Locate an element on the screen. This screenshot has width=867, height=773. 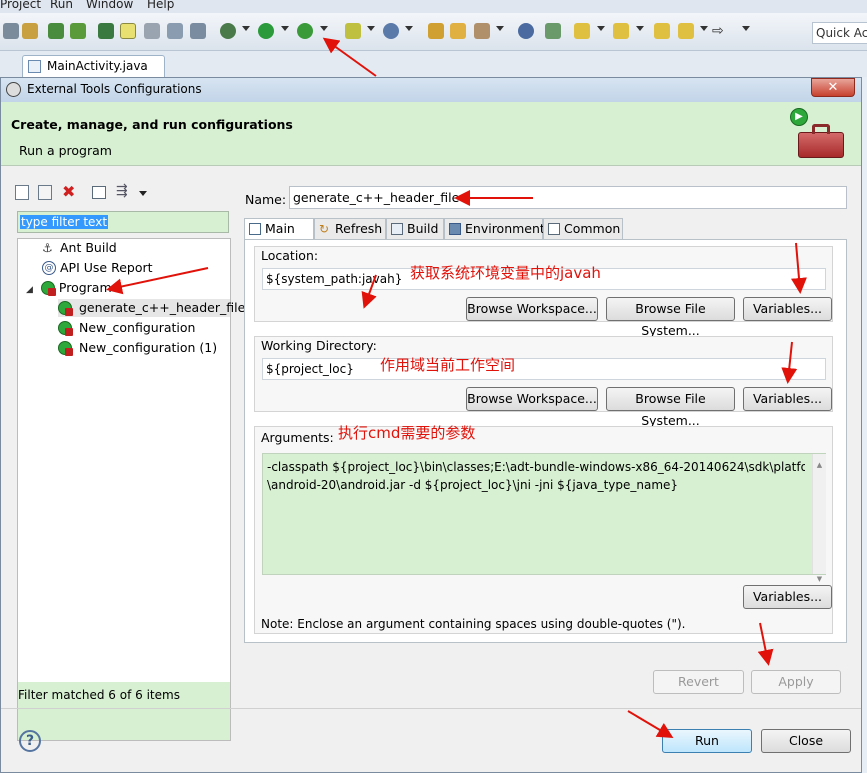
arguments-scrollbar: ▲ ▼ is located at coordinates (819, 518).